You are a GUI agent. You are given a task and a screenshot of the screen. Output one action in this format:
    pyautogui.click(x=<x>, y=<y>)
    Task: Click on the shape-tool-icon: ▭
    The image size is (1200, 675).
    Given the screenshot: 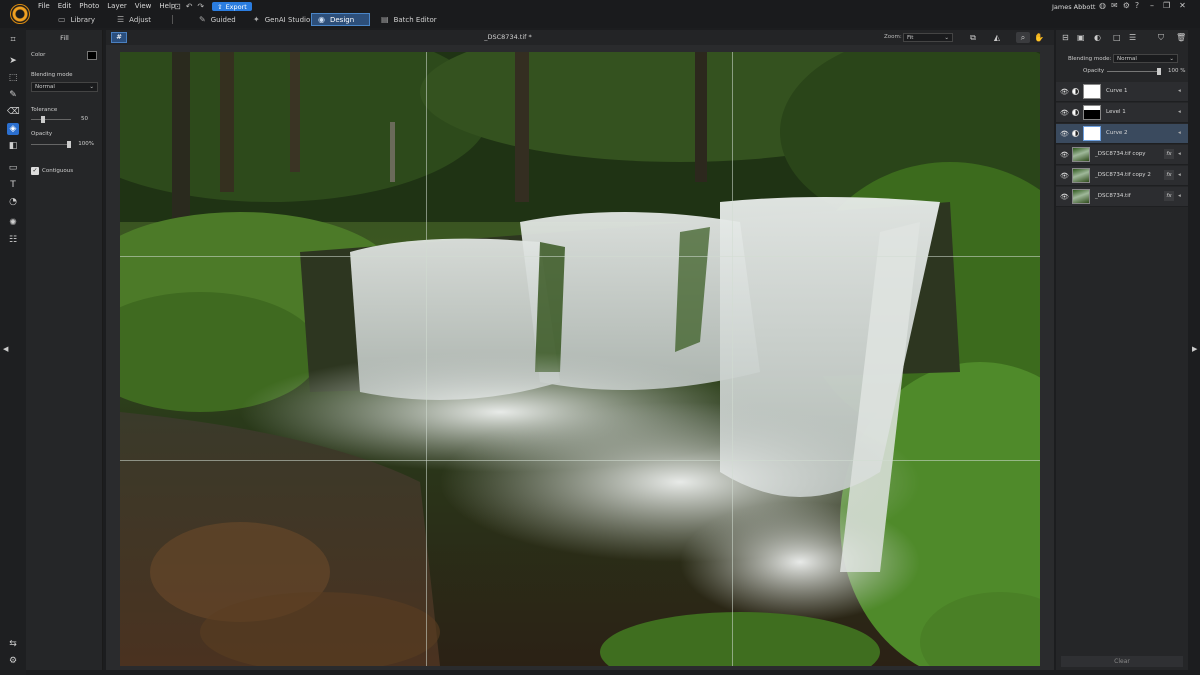 What is the action you would take?
    pyautogui.click(x=13, y=168)
    